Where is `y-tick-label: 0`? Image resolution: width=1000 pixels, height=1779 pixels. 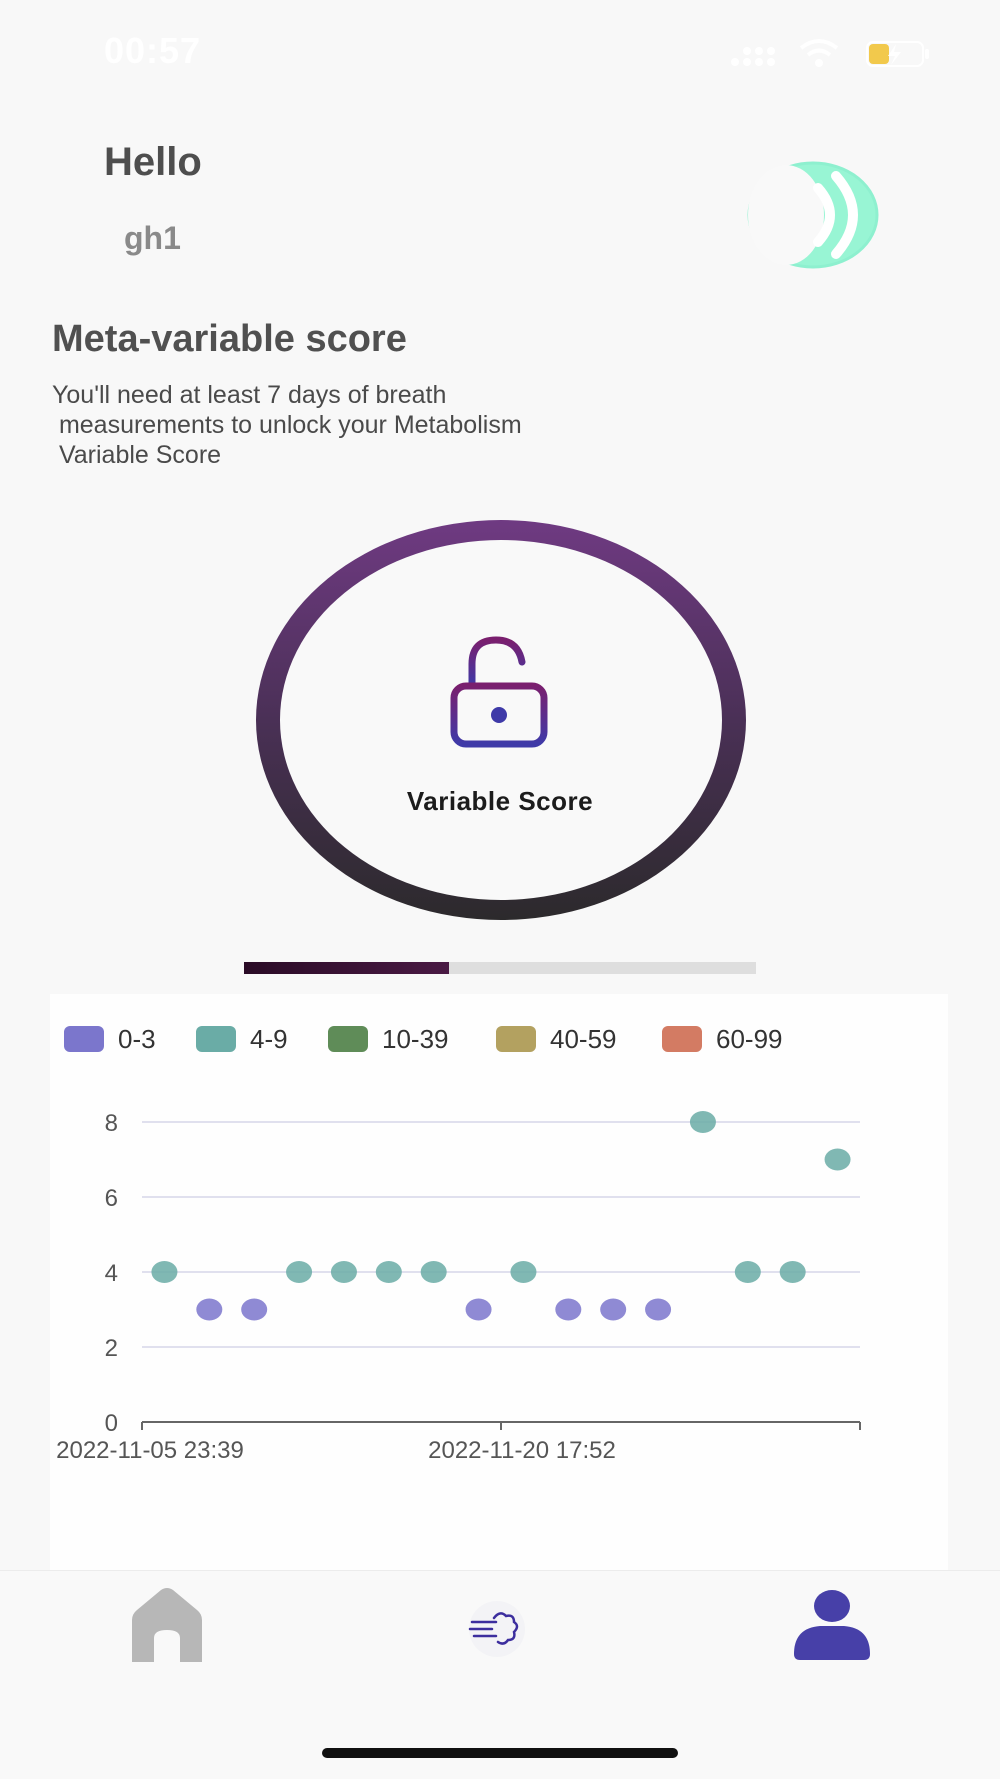 y-tick-label: 0 is located at coordinates (111, 1423).